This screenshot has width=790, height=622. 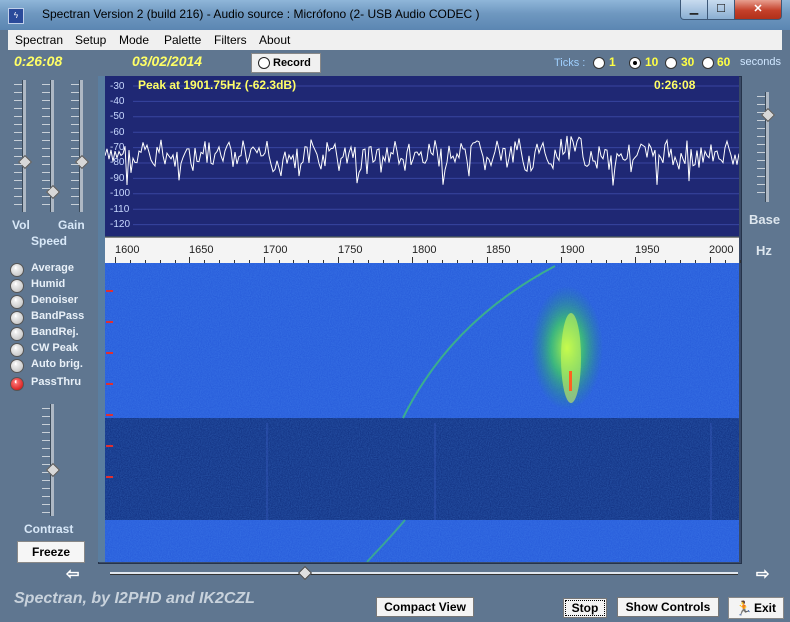 I want to click on exit-button: 🏃 Exit, so click(x=756, y=608).